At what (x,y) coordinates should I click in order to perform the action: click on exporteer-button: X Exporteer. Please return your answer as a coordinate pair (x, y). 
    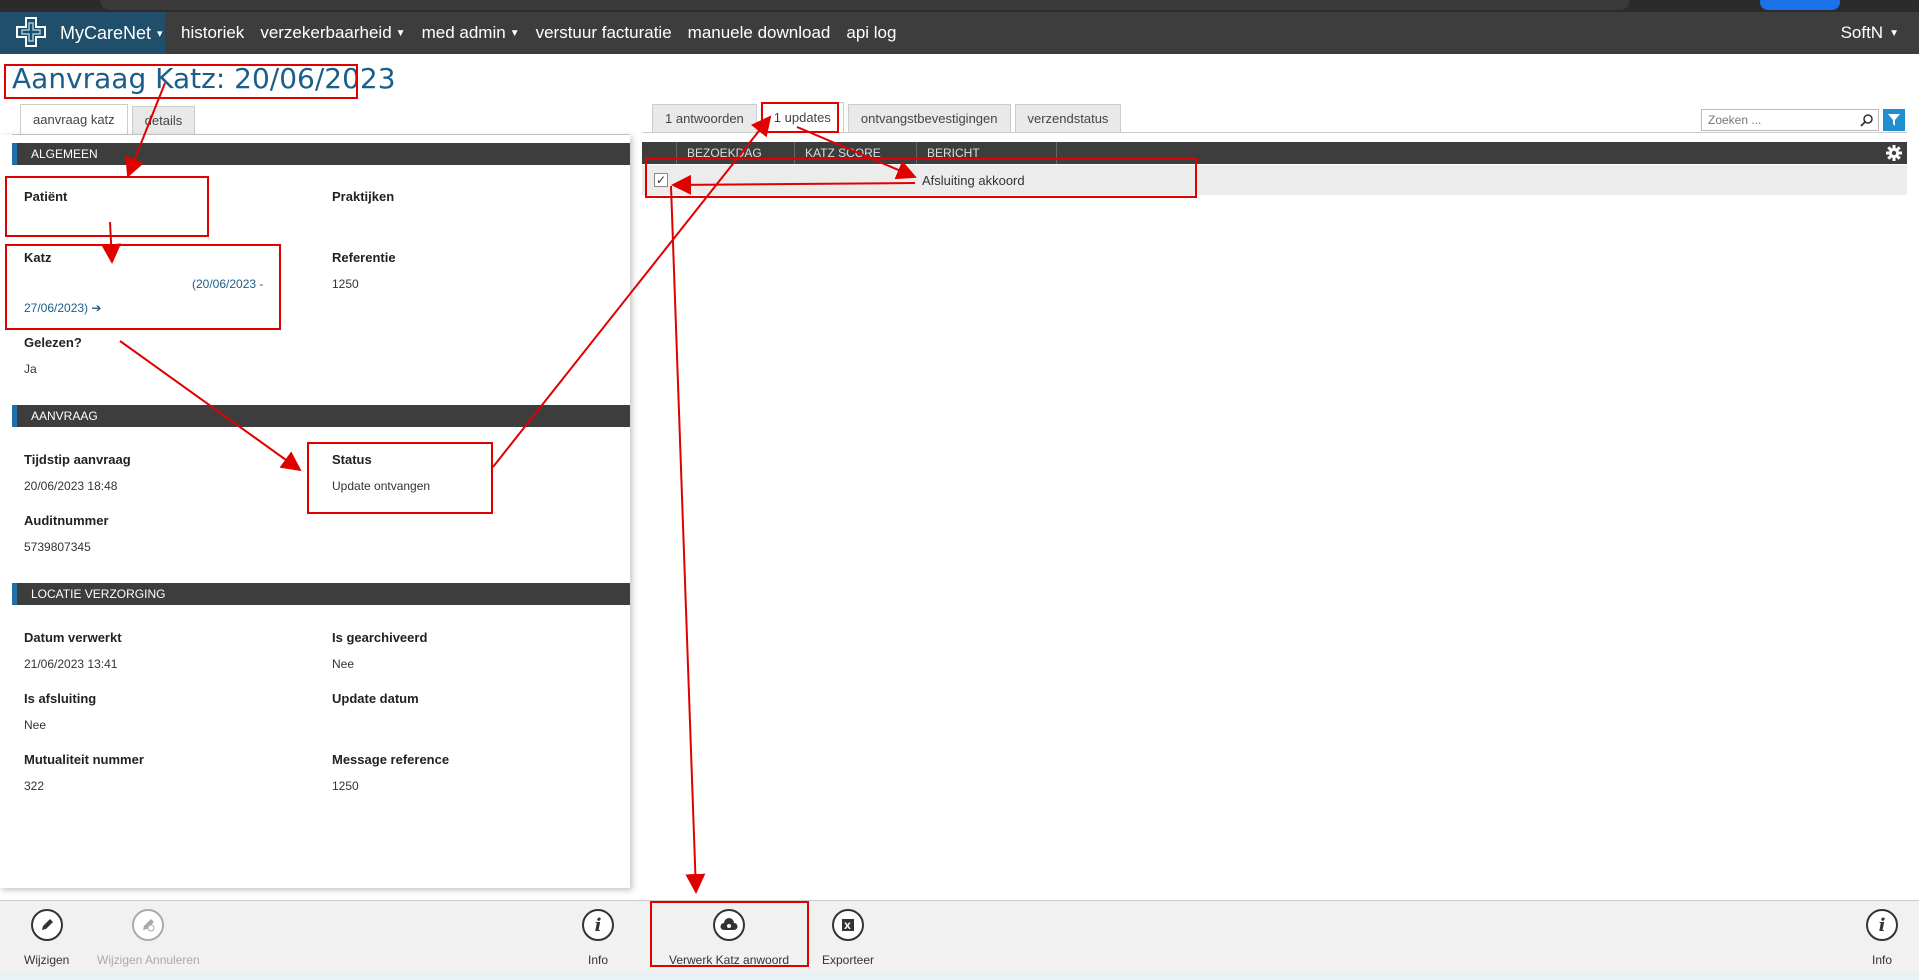
    Looking at the image, I should click on (848, 938).